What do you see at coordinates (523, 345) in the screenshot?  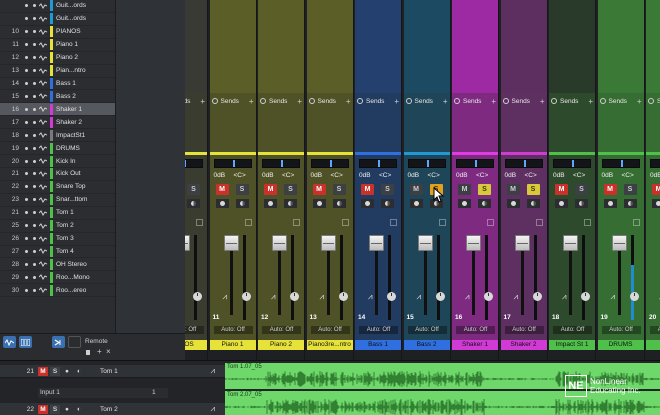 I see `channel-name-label: Shaker 2` at bounding box center [523, 345].